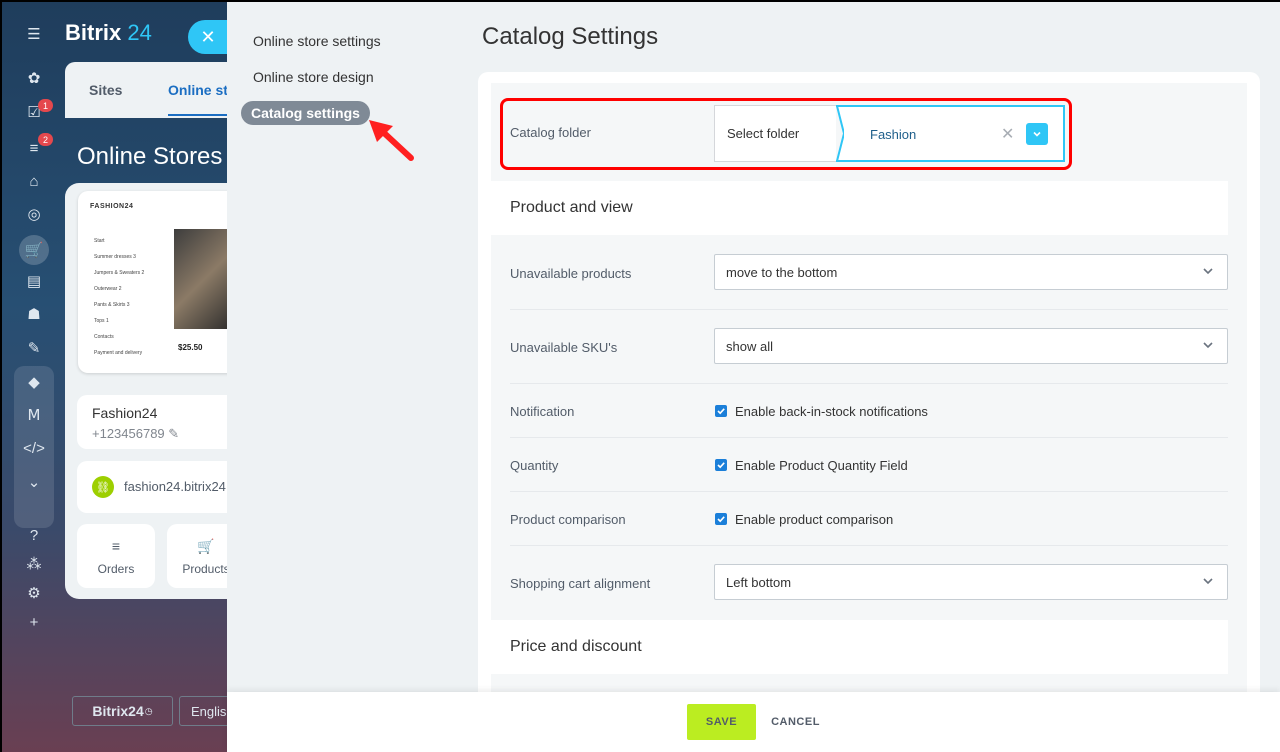 Image resolution: width=1280 pixels, height=752 pixels. I want to click on quantity-checkbox-label: Enable Product Quantity Field, so click(821, 465).